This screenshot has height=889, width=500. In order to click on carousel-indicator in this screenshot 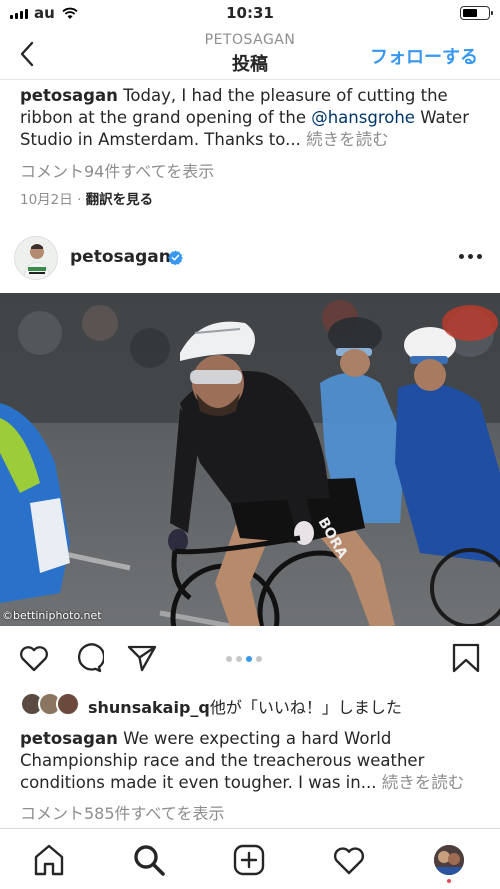, I will do `click(244, 659)`.